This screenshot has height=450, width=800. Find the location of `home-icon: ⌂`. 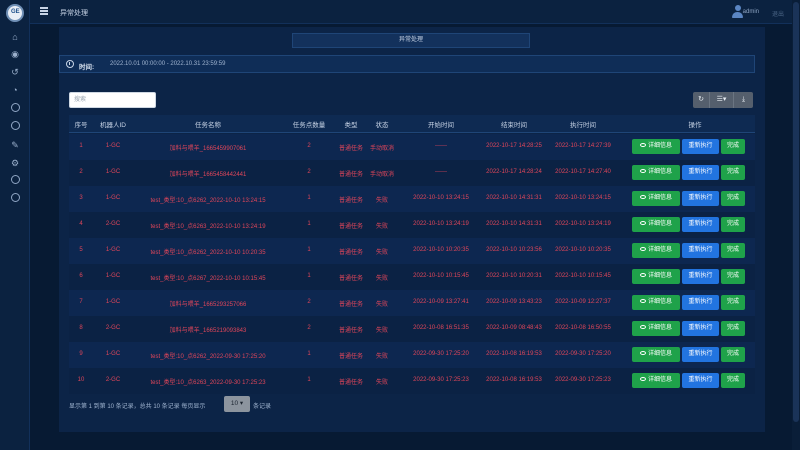

home-icon: ⌂ is located at coordinates (15, 37).